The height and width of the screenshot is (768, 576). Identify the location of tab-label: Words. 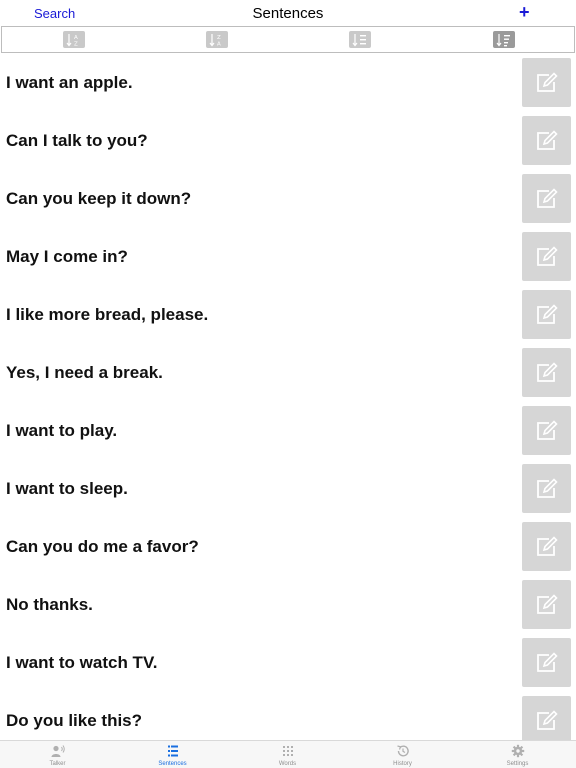
(287, 764).